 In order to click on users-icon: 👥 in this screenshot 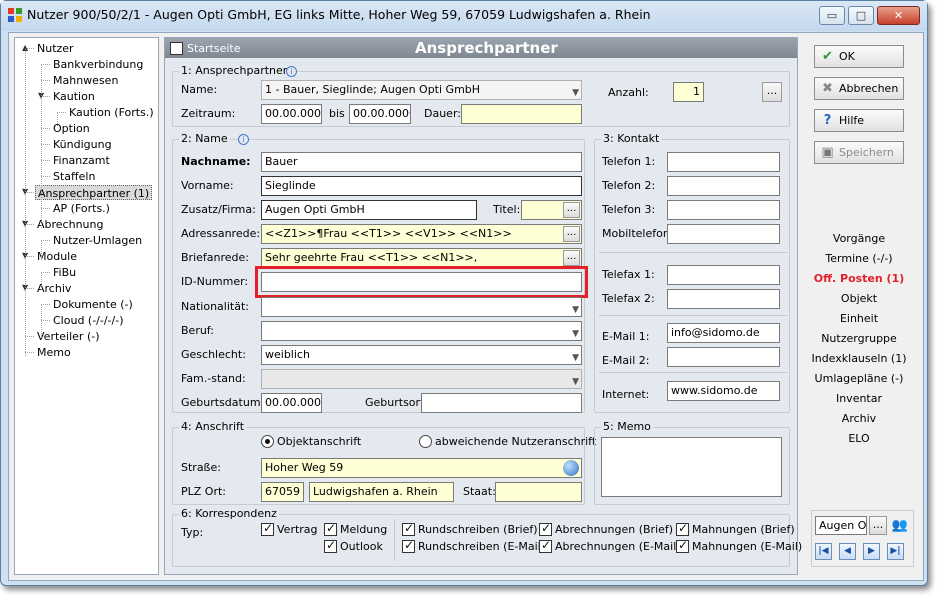, I will do `click(900, 525)`.